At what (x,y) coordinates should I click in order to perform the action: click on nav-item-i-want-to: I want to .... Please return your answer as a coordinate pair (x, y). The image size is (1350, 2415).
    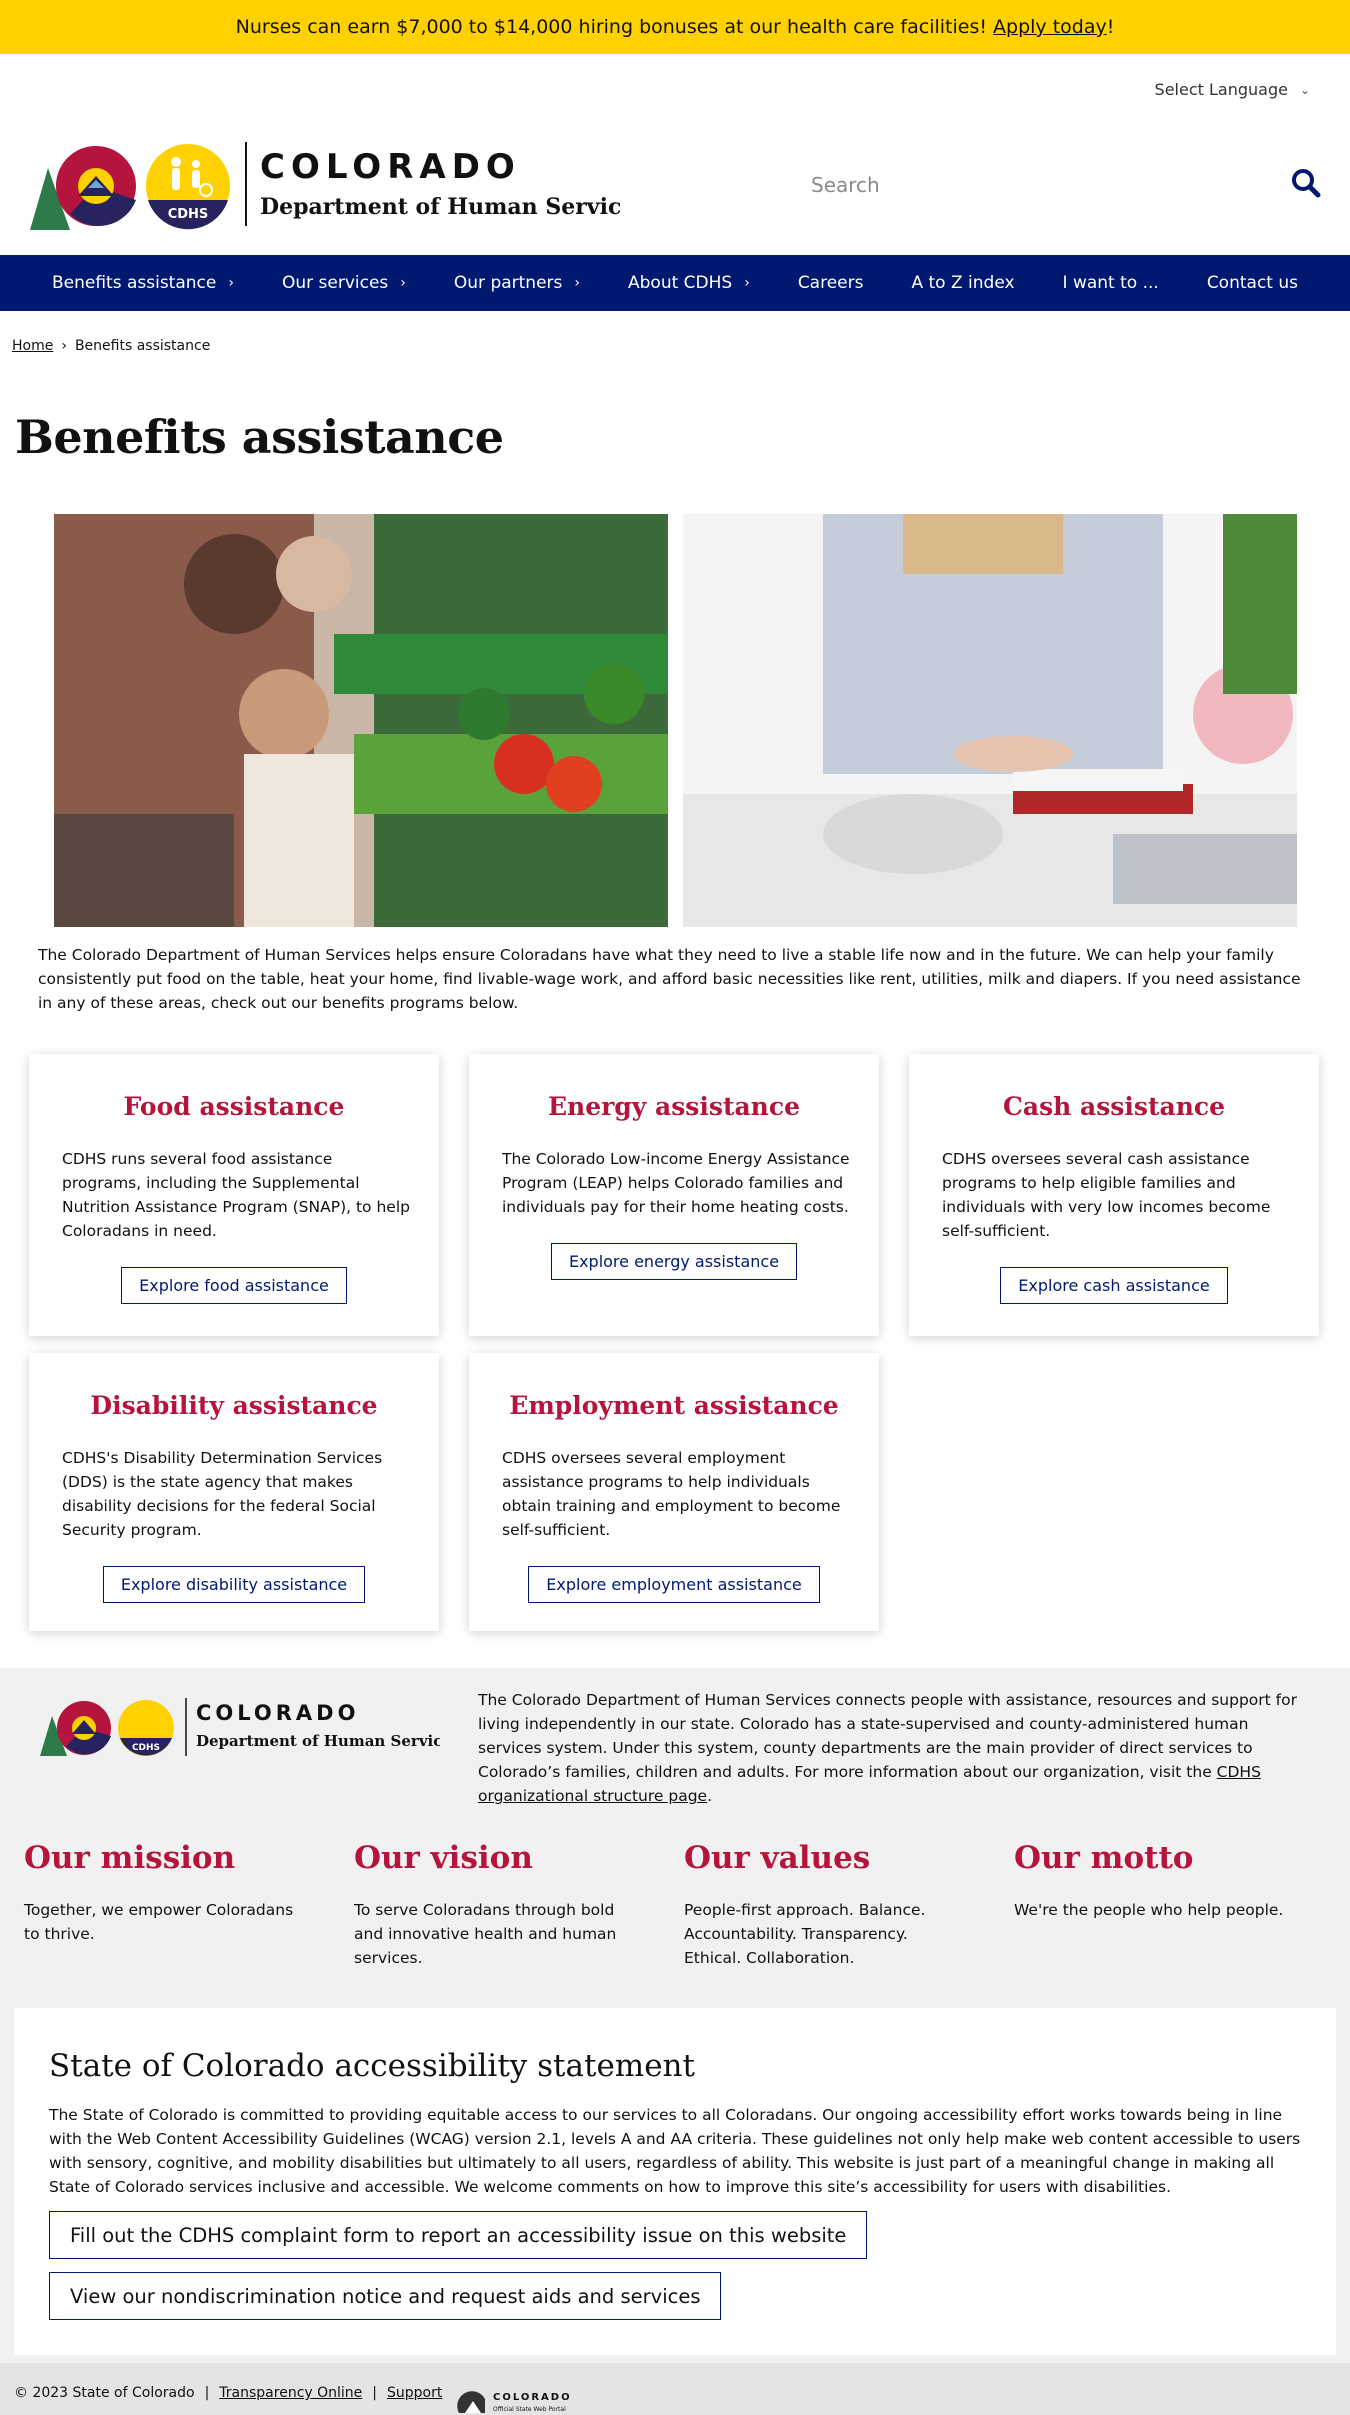
    Looking at the image, I should click on (1111, 283).